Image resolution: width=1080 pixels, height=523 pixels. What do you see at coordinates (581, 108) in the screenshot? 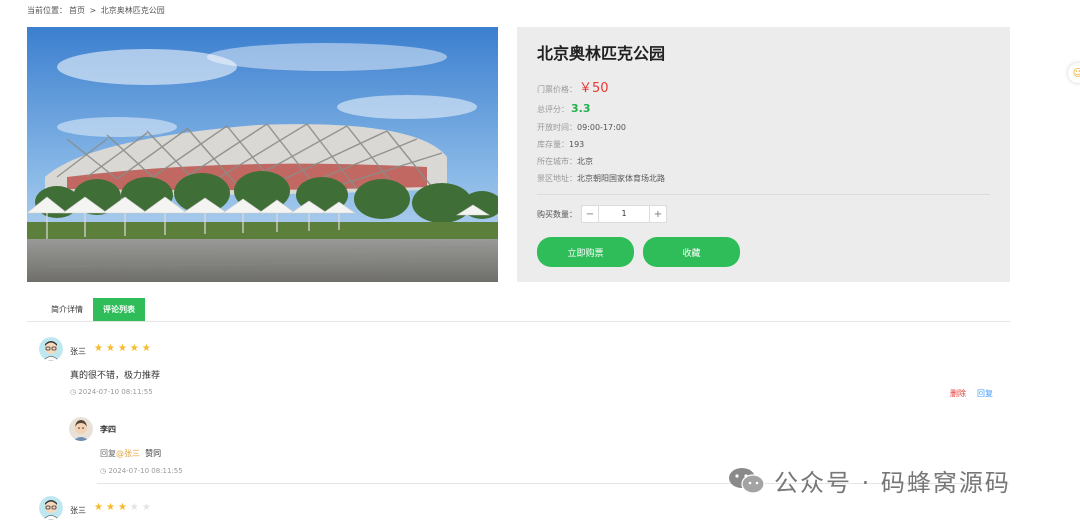
I see `score-value: 3.3` at bounding box center [581, 108].